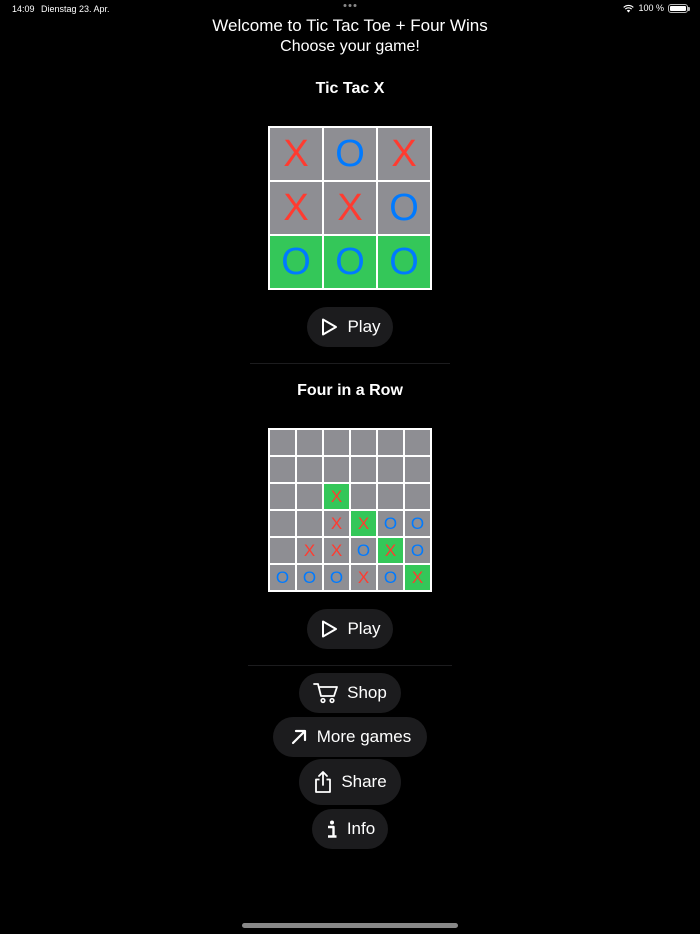 The image size is (700, 934). Describe the element at coordinates (350, 390) in the screenshot. I see `four-in-a-row-title: Four in a Row` at that location.